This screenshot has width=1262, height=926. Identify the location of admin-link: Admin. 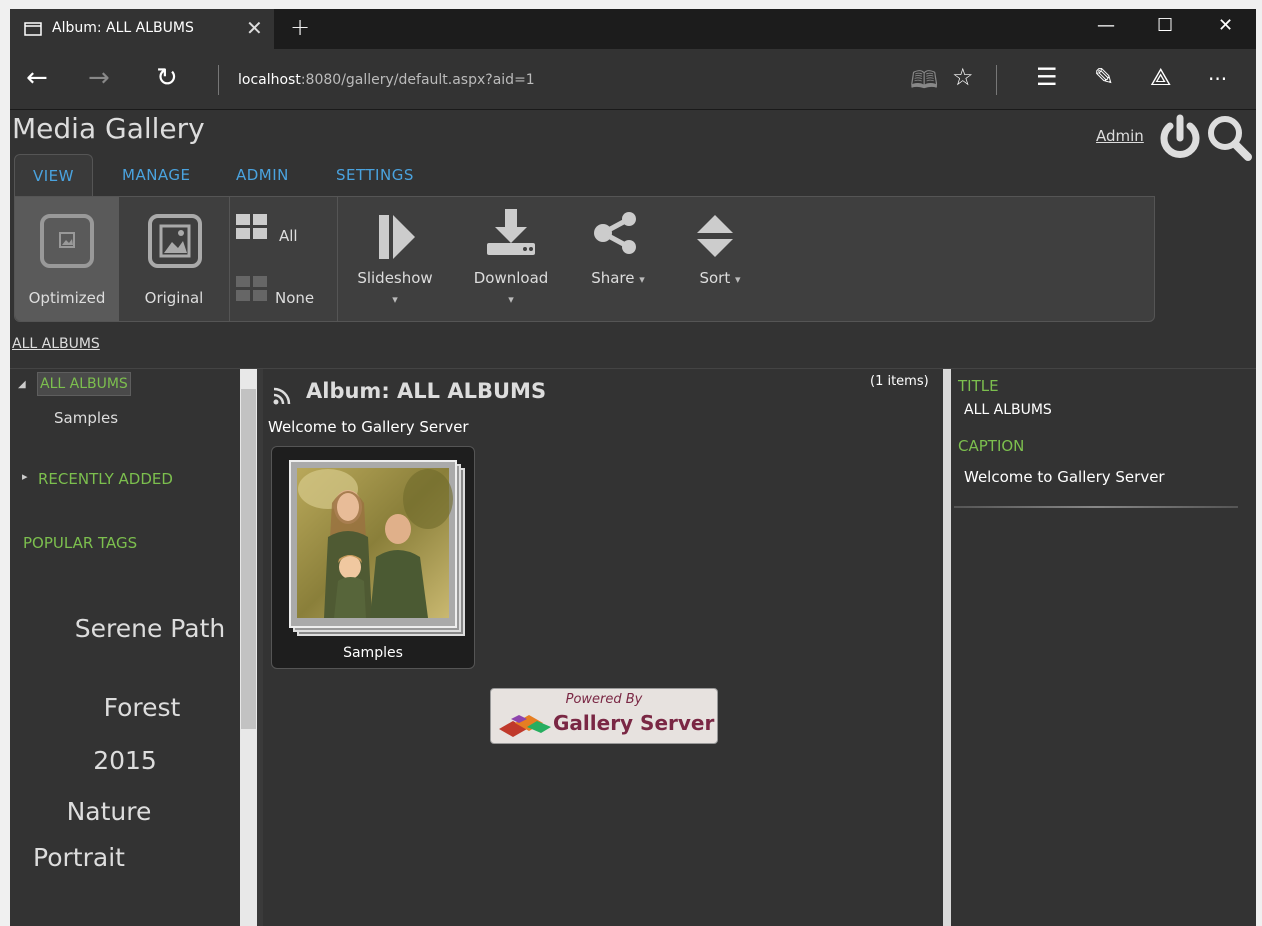
(1120, 136).